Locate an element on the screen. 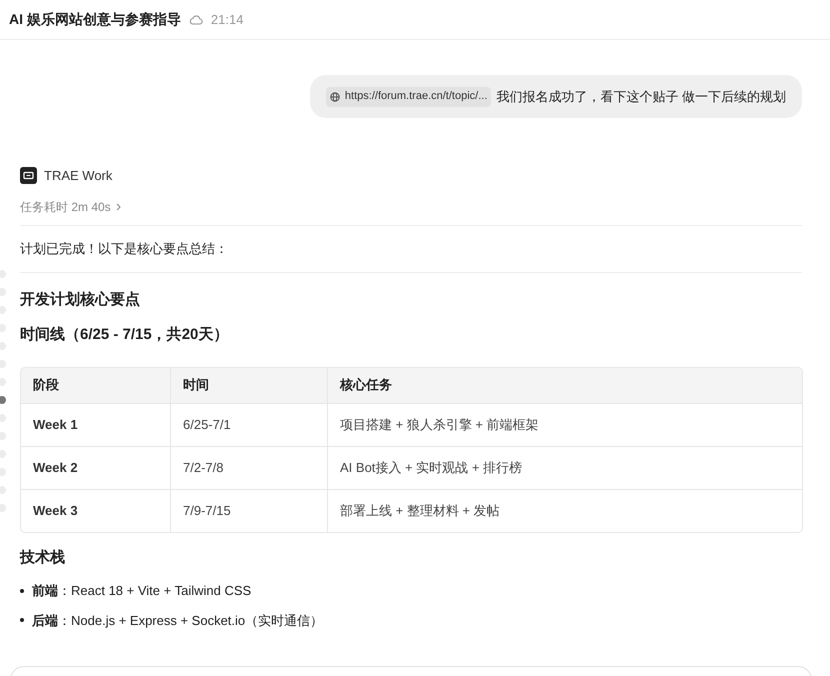  table-cell: 项目搭建 + 狼人杀引擎 + 前端框架 is located at coordinates (564, 425).